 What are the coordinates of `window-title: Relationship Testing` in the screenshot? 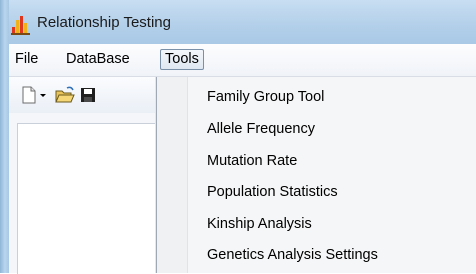 It's located at (104, 22).